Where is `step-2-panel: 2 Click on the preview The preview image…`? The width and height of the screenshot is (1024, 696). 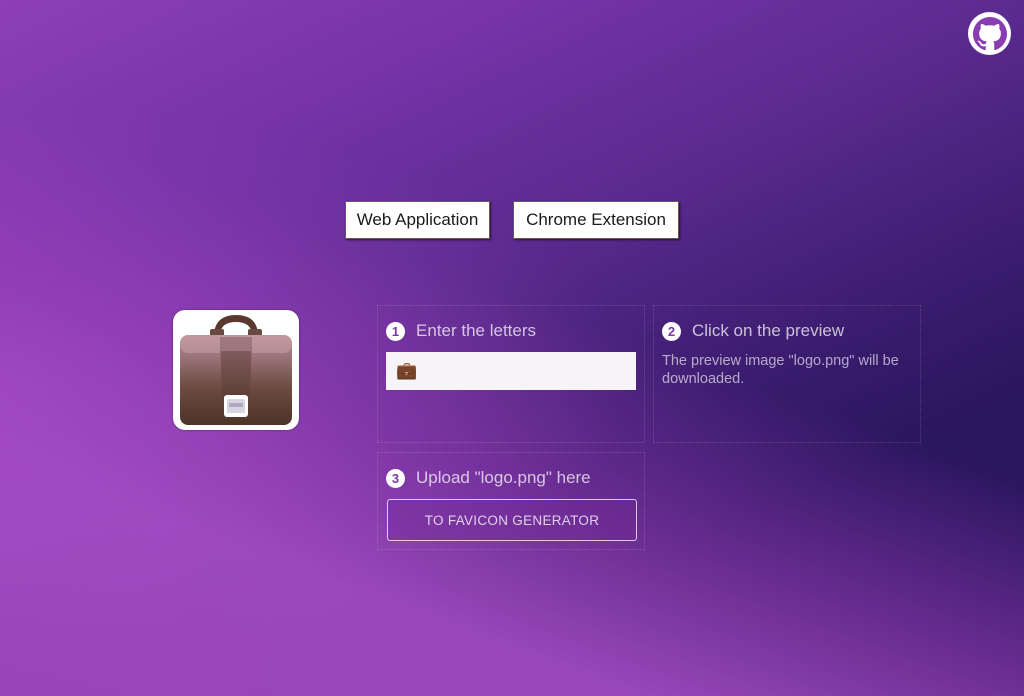
step-2-panel: 2 Click on the preview The preview image… is located at coordinates (787, 374).